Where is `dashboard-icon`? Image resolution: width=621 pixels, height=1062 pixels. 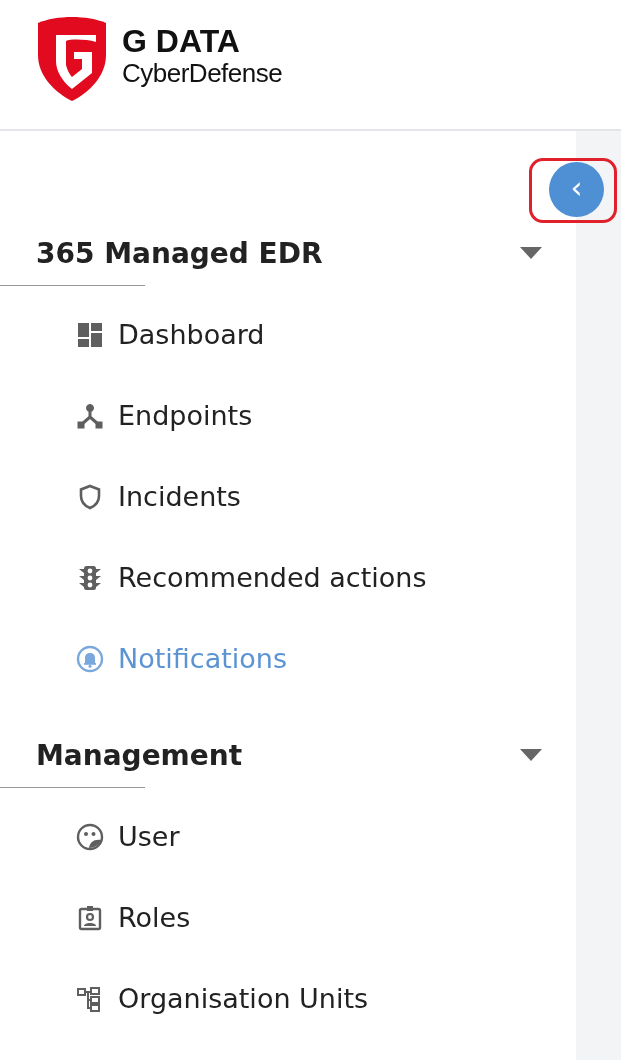
dashboard-icon is located at coordinates (90, 334).